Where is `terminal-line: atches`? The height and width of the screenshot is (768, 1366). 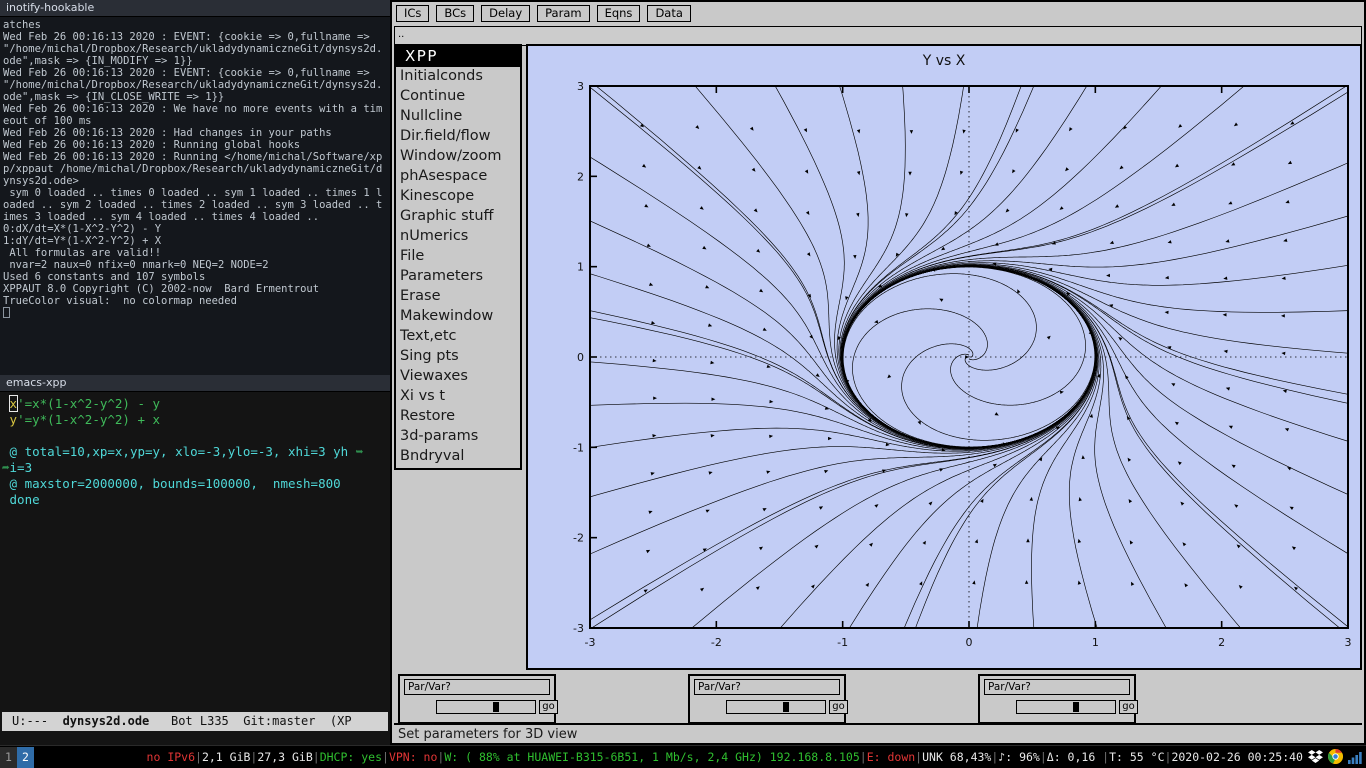 terminal-line: atches is located at coordinates (22, 25).